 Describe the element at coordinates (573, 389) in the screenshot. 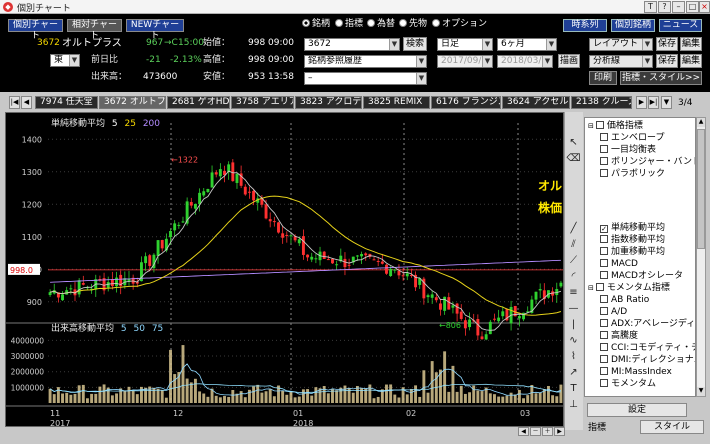

I see `text-icon: T` at that location.